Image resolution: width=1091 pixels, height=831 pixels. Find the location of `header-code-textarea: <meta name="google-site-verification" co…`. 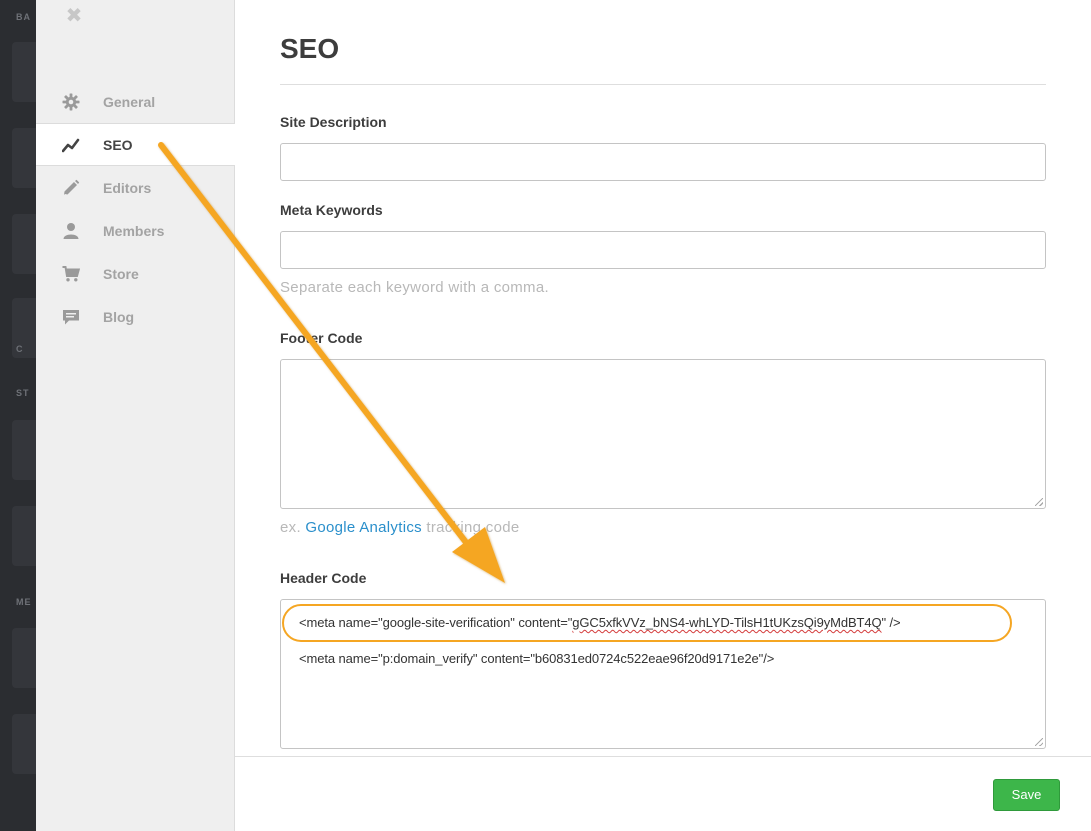

header-code-textarea: <meta name="google-site-verification" co… is located at coordinates (663, 674).